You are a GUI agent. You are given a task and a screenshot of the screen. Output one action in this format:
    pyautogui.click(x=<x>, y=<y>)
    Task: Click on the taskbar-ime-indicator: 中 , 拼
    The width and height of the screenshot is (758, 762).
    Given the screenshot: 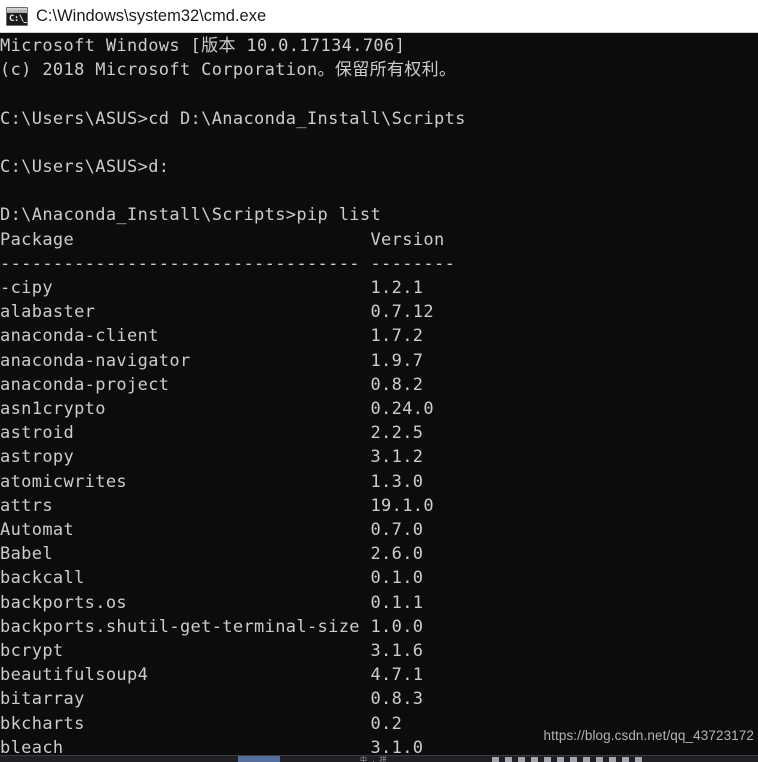 What is the action you would take?
    pyautogui.click(x=373, y=759)
    